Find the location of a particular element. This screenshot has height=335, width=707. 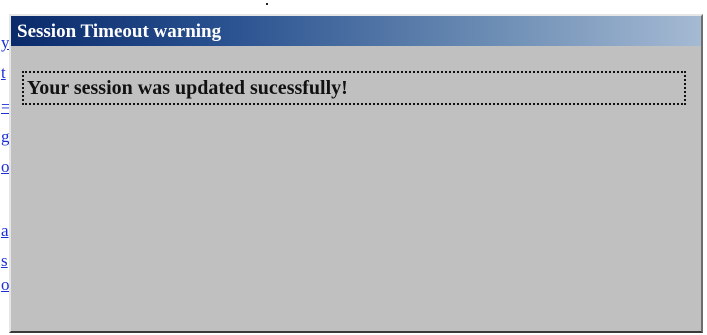

background-link: a is located at coordinates (5, 230).